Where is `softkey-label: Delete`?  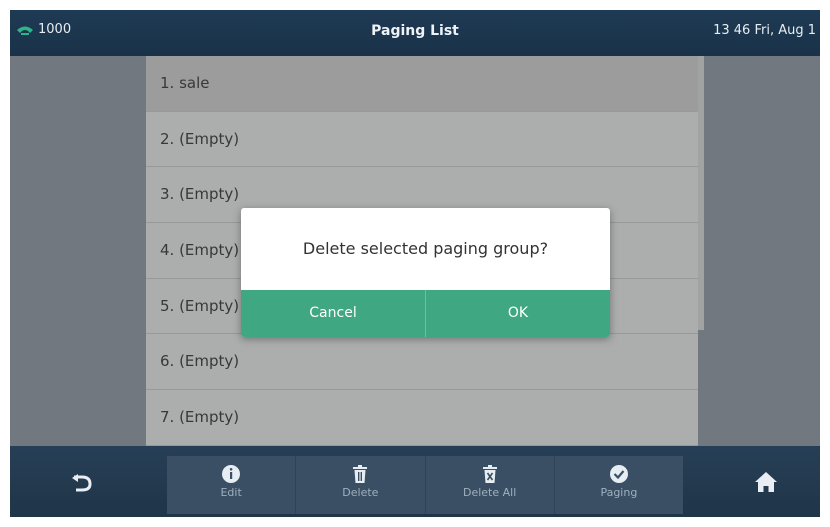 softkey-label: Delete is located at coordinates (360, 492).